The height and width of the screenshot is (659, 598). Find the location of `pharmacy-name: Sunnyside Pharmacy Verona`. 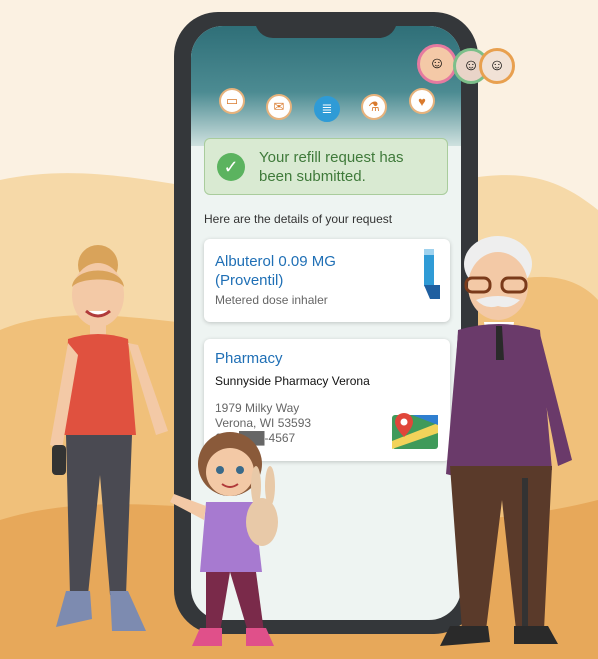

pharmacy-name: Sunnyside Pharmacy Verona is located at coordinates (292, 381).